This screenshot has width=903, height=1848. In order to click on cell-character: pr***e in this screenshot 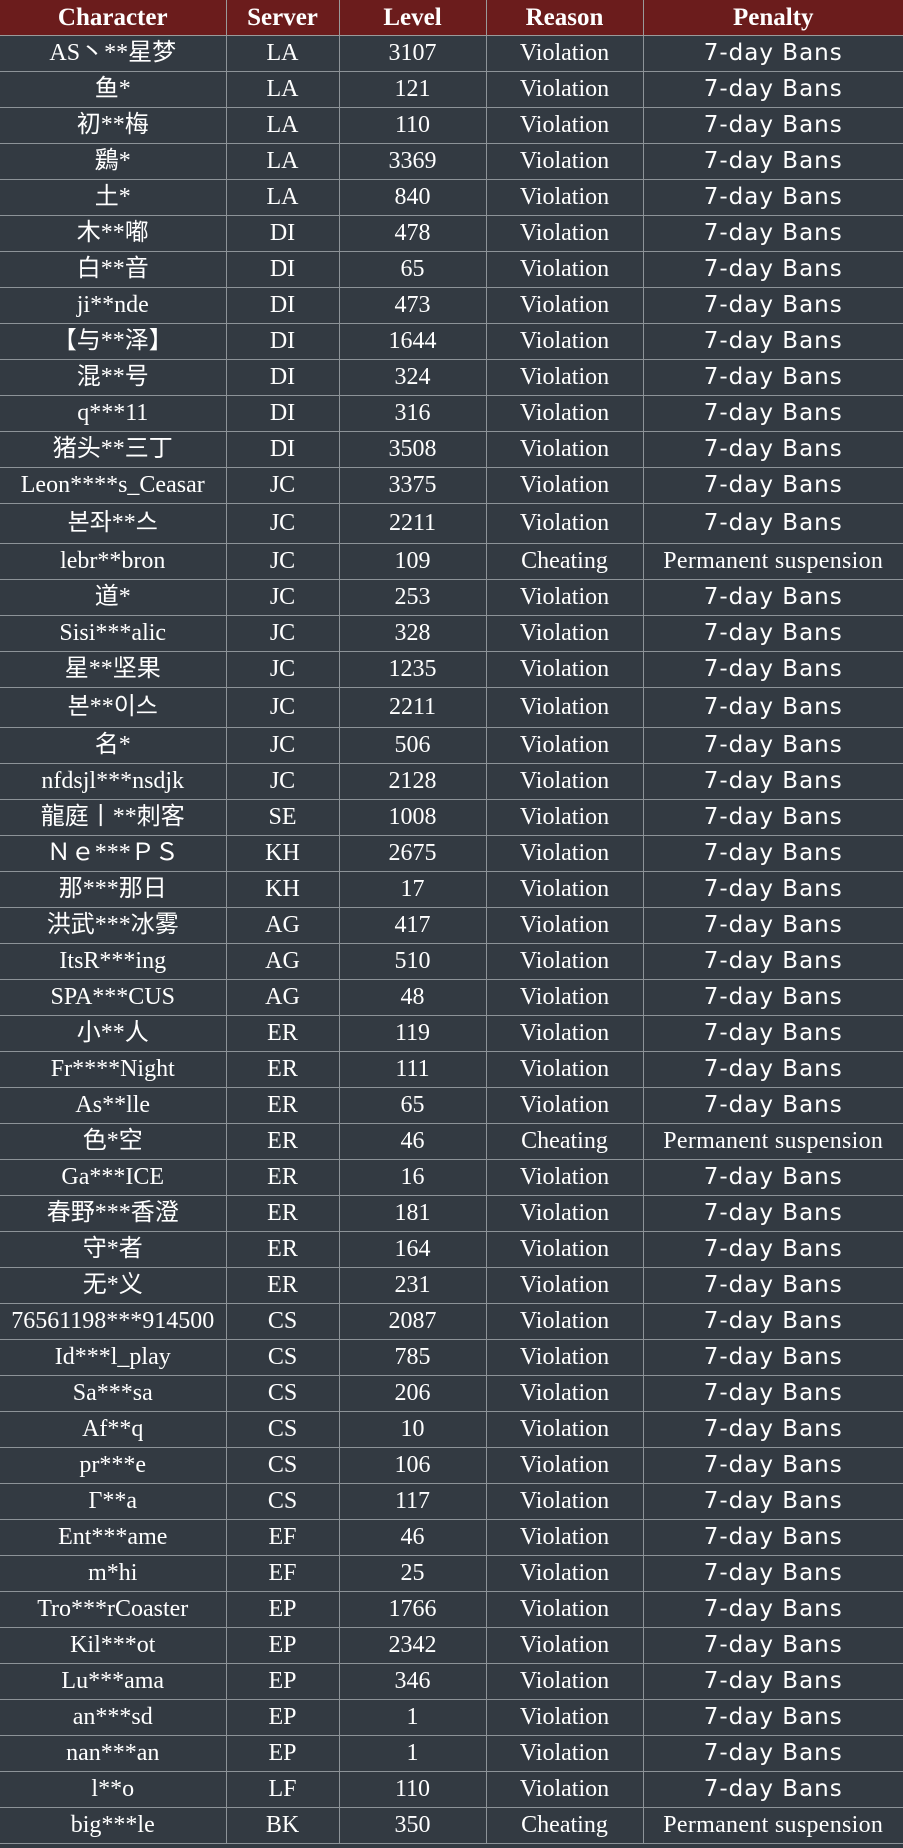, I will do `click(113, 1465)`.